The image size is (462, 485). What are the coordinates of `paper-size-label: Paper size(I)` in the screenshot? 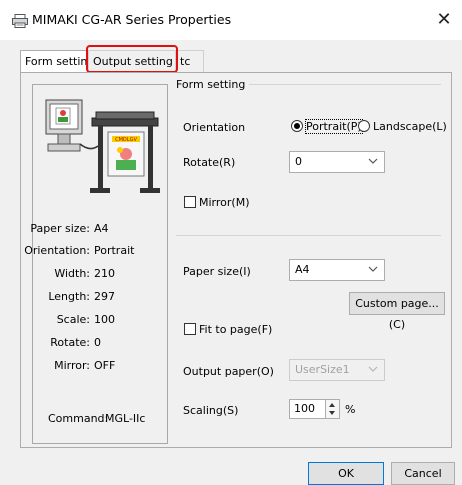 It's located at (217, 271).